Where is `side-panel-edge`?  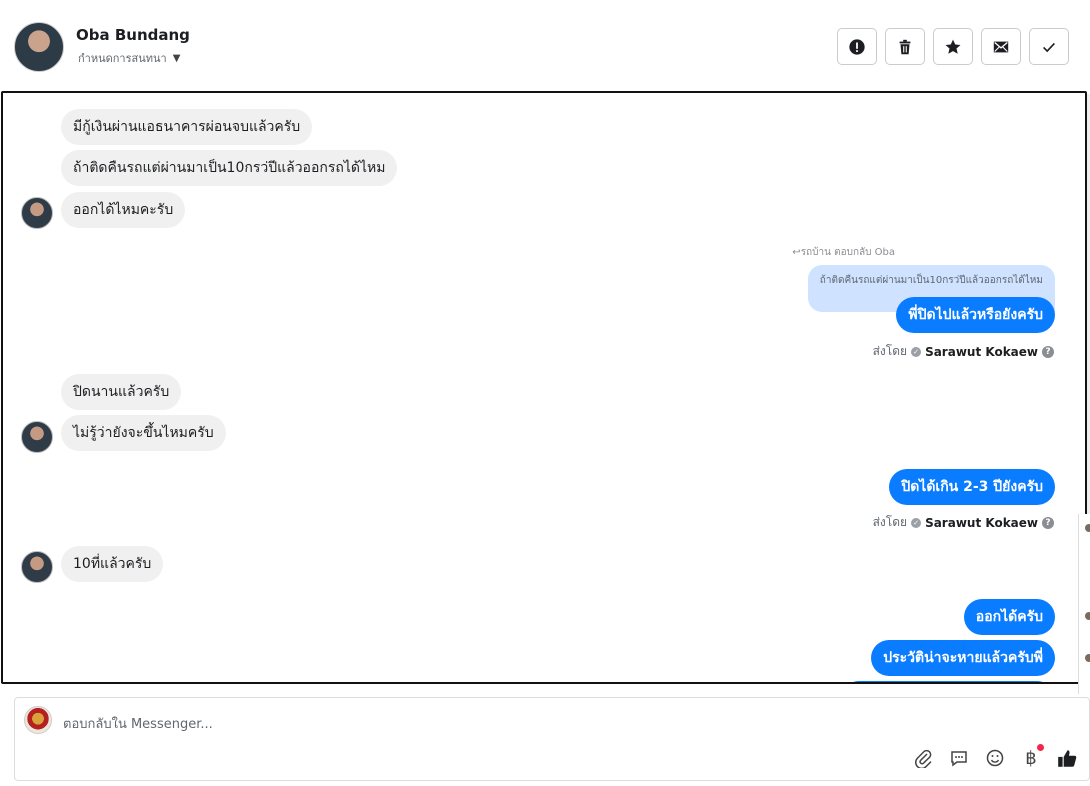 side-panel-edge is located at coordinates (1084, 604).